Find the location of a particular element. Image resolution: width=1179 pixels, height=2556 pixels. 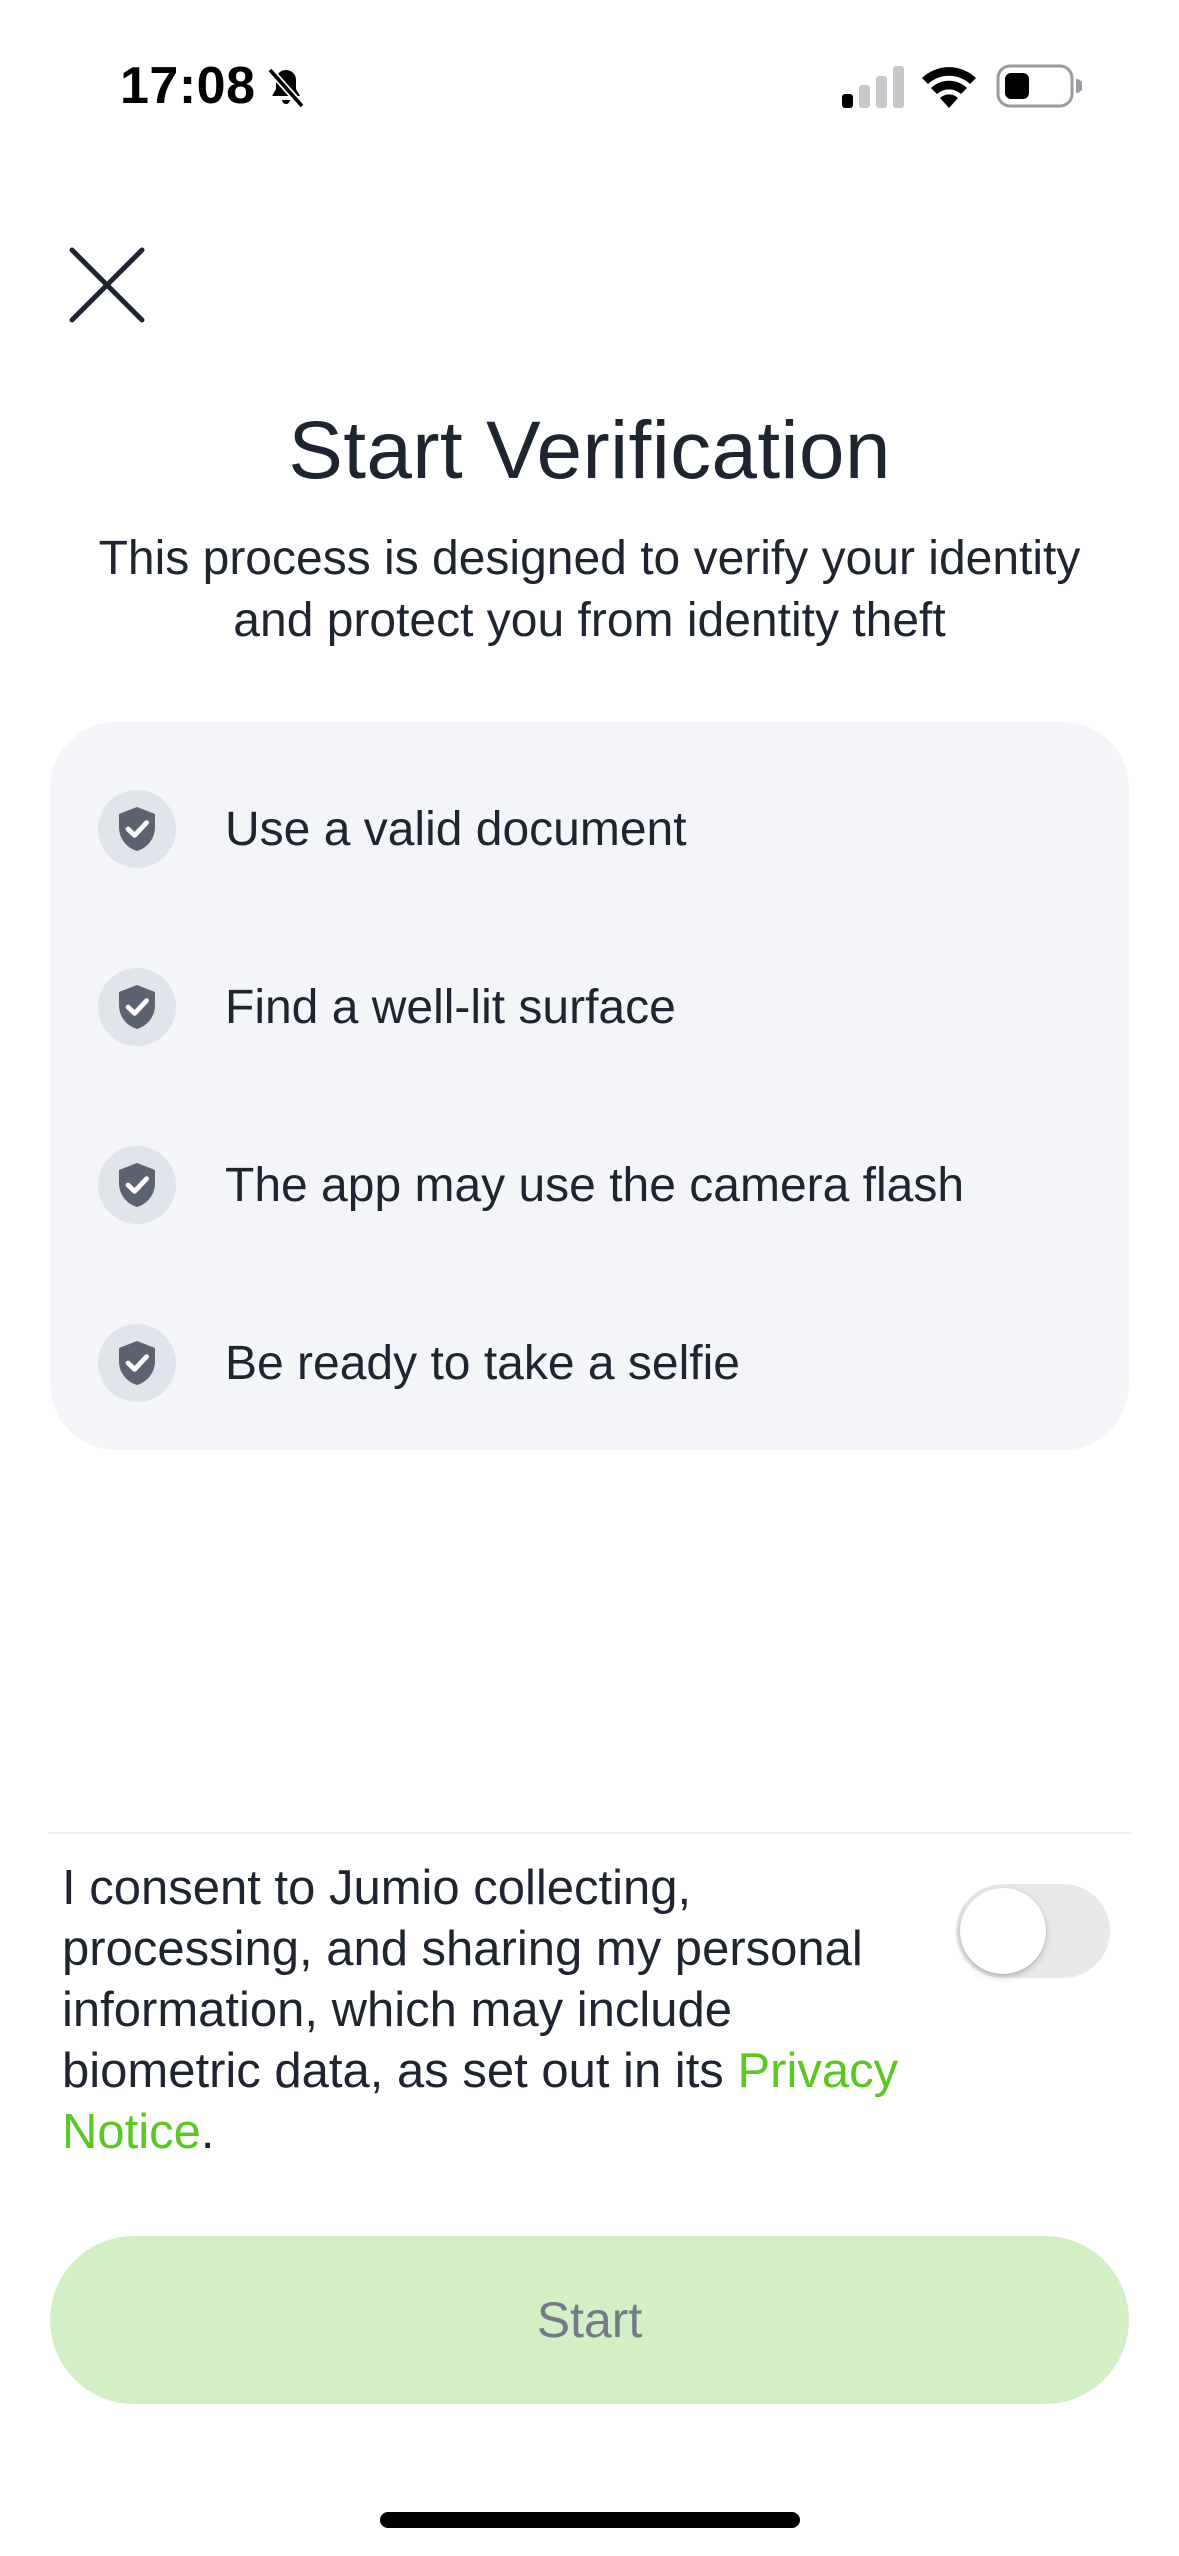

checklist-item: Find a well-lit surface is located at coordinates (589, 1007).